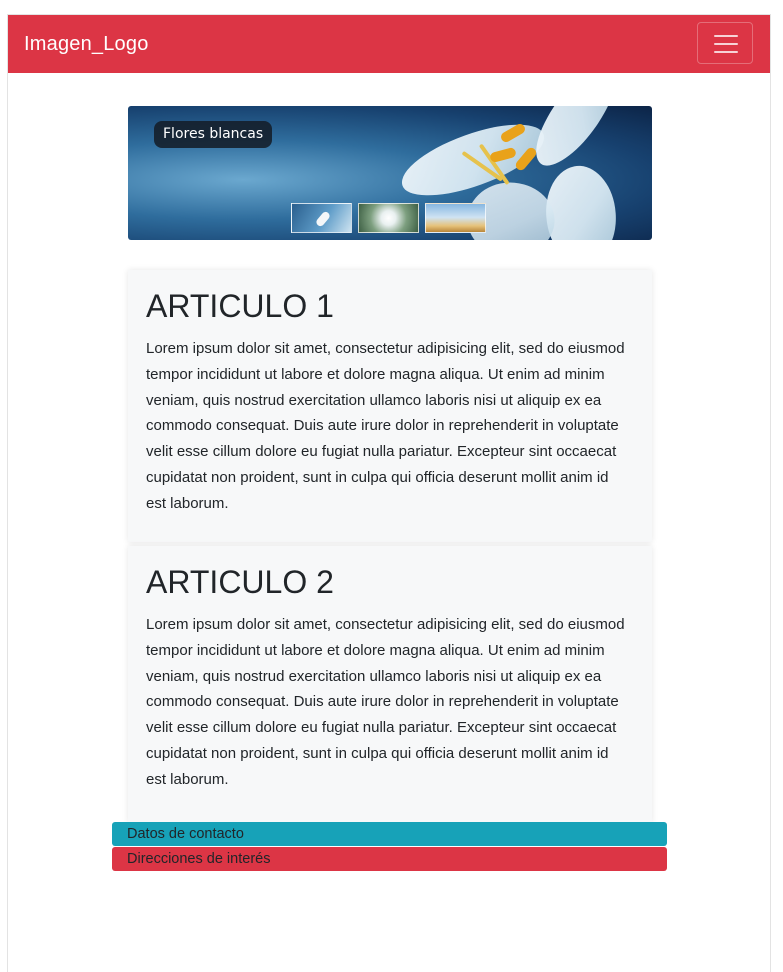 The width and height of the screenshot is (783, 972). I want to click on image-carousel: Flores blancas, so click(390, 173).